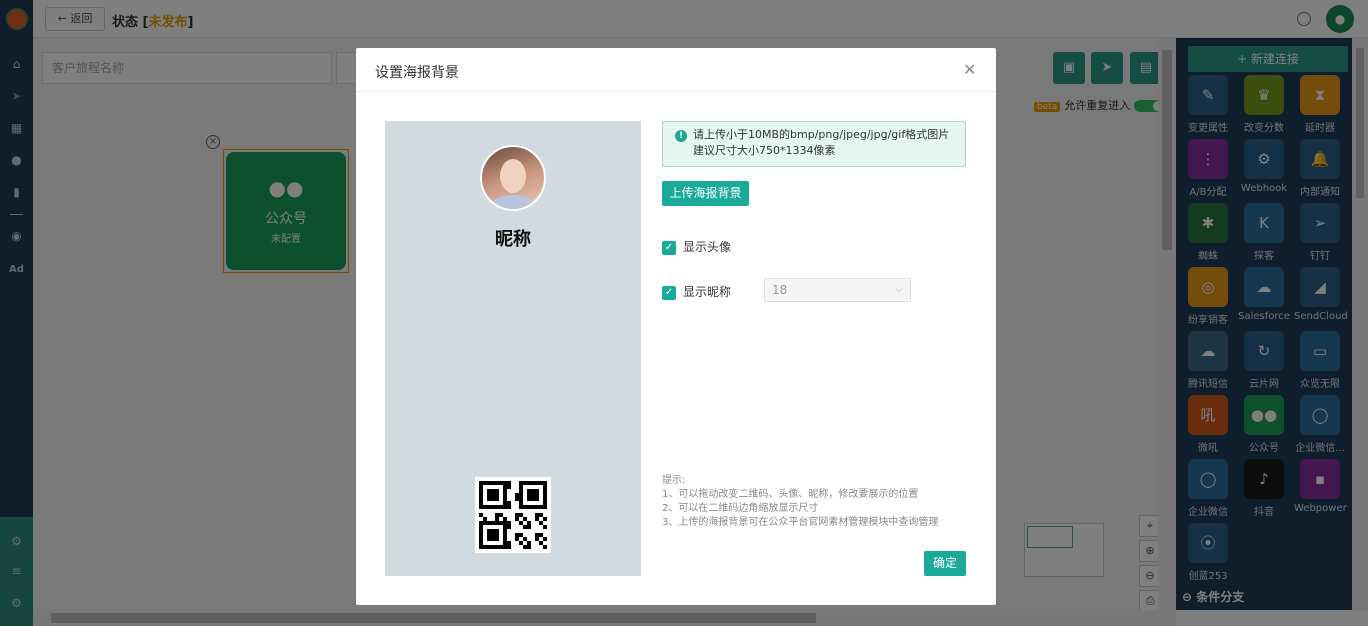 Image resolution: width=1368 pixels, height=626 pixels. What do you see at coordinates (821, 134) in the screenshot?
I see `tip-line-1: 请上传小于10MB的bmp/png/jpeg/jpg/gif格式图片` at bounding box center [821, 134].